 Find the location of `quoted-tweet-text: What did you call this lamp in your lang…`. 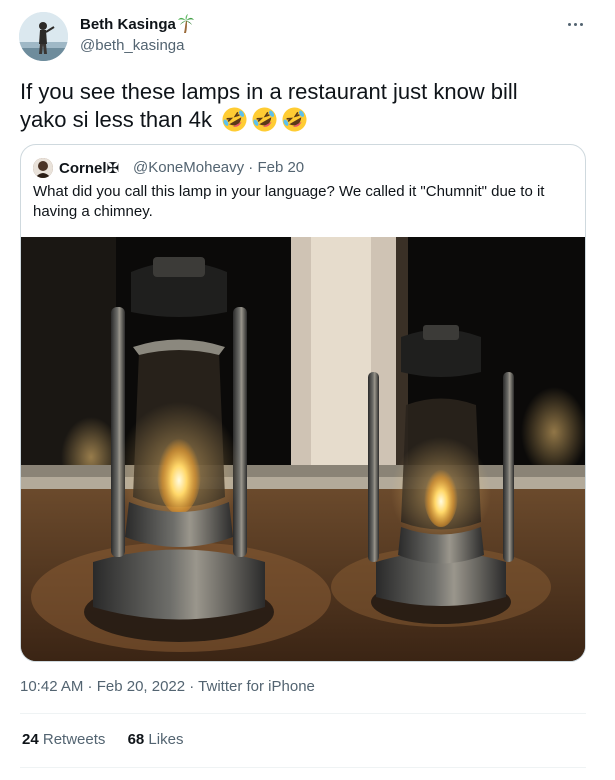

quoted-tweet-text: What did you call this lamp in your lang… is located at coordinates (289, 201).